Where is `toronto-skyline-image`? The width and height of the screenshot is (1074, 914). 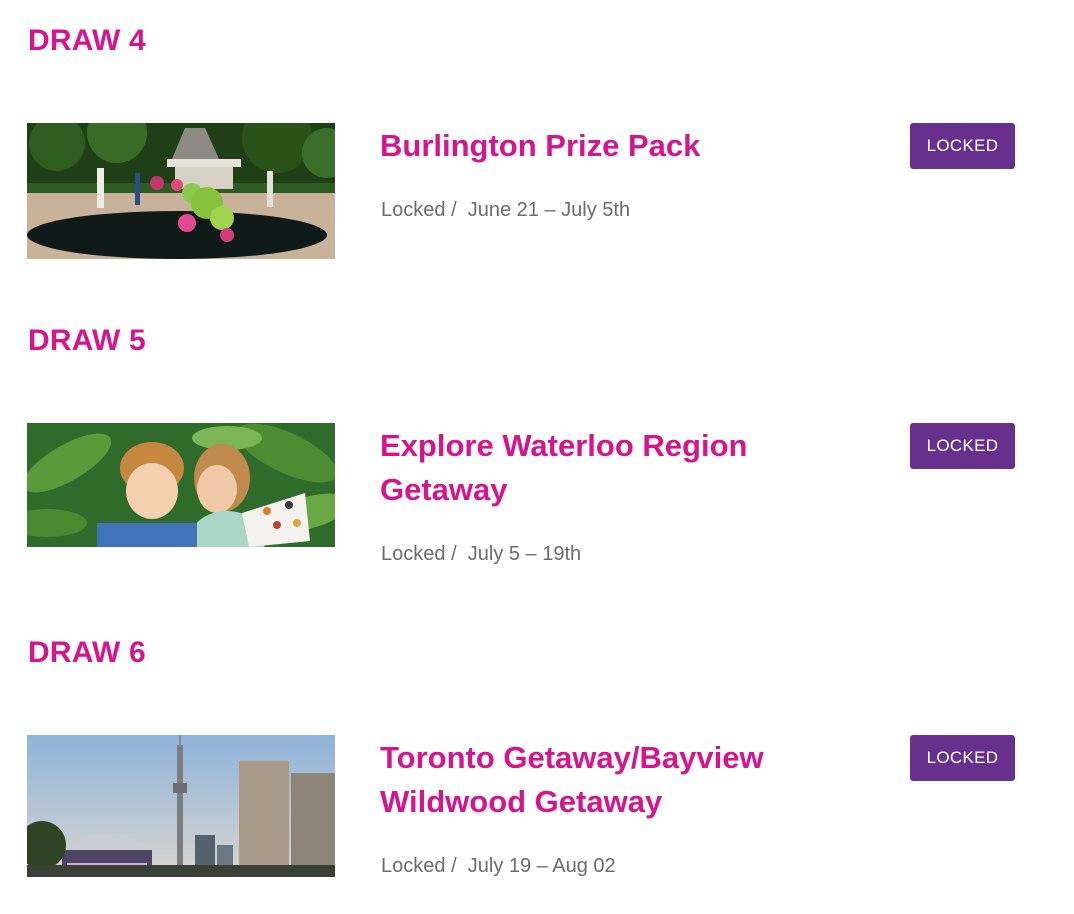 toronto-skyline-image is located at coordinates (181, 806).